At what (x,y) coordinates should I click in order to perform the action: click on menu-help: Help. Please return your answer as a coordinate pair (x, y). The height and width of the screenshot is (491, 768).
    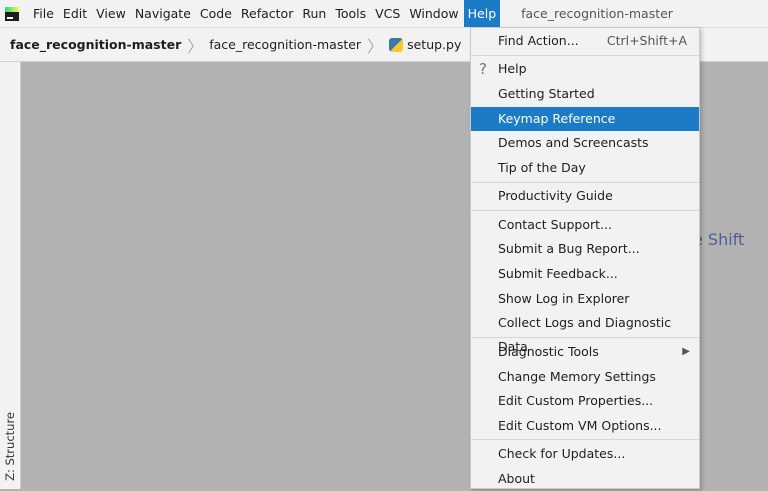
    Looking at the image, I should click on (482, 13).